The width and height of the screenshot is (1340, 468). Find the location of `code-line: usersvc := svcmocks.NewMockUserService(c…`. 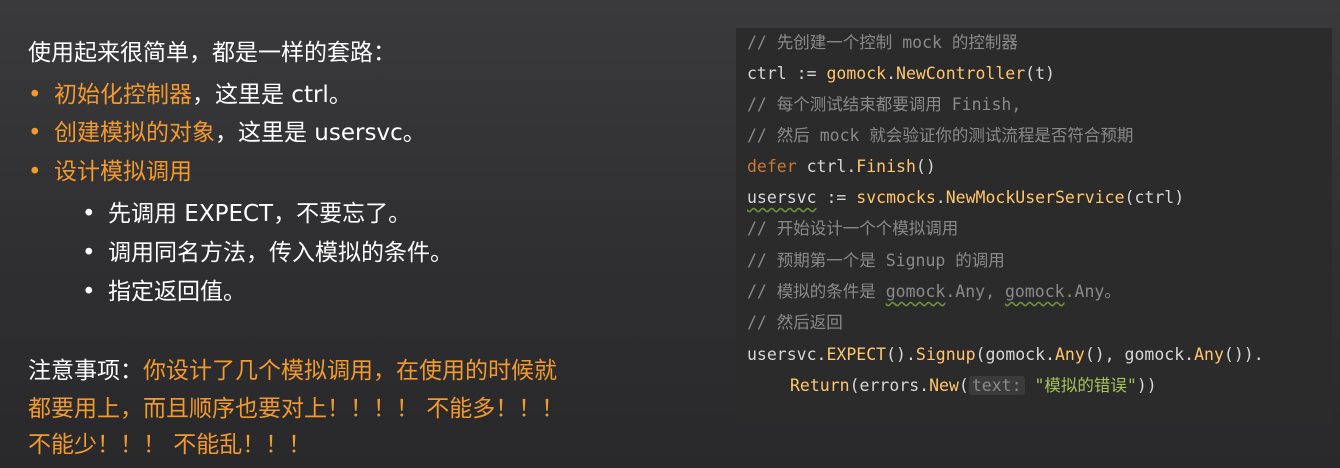

code-line: usersvc := svcmocks.NewMockUserService(c… is located at coordinates (966, 197).